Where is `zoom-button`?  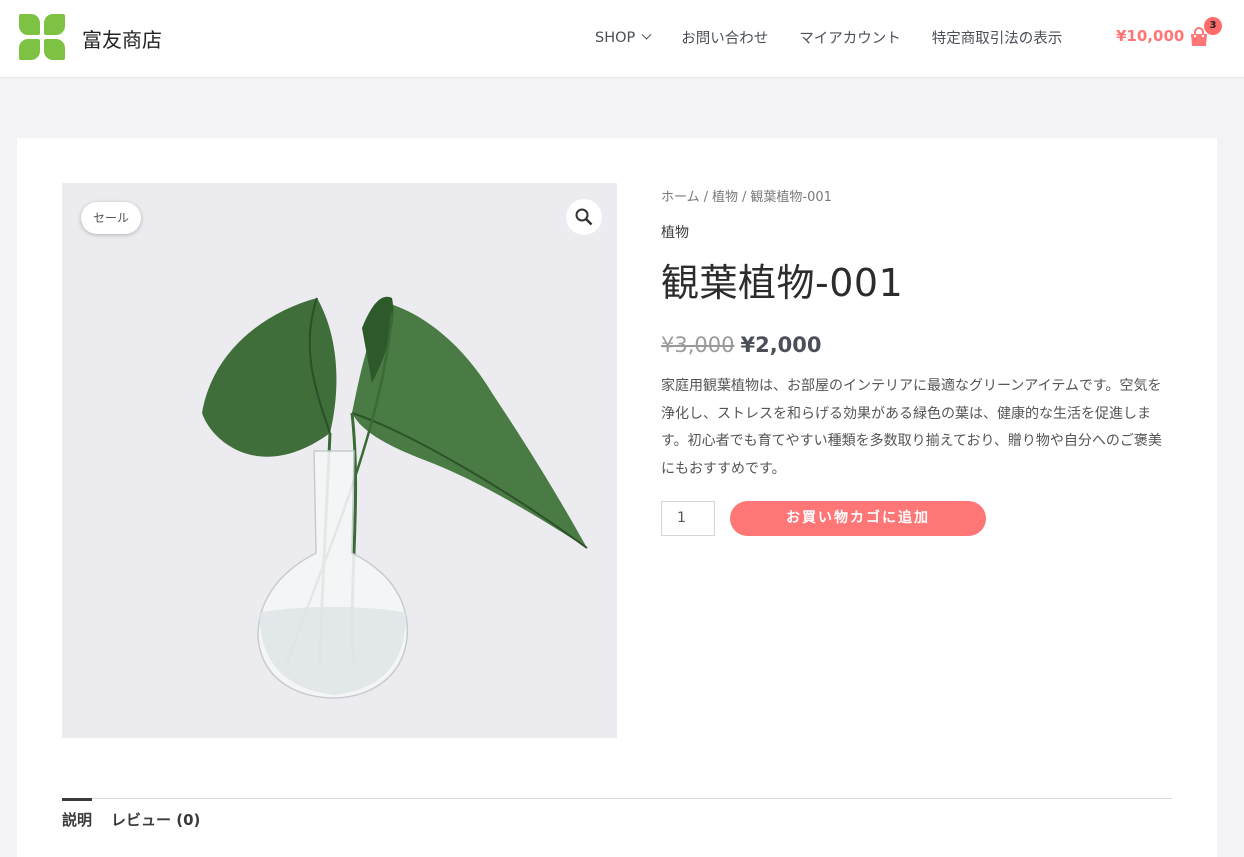
zoom-button is located at coordinates (584, 217).